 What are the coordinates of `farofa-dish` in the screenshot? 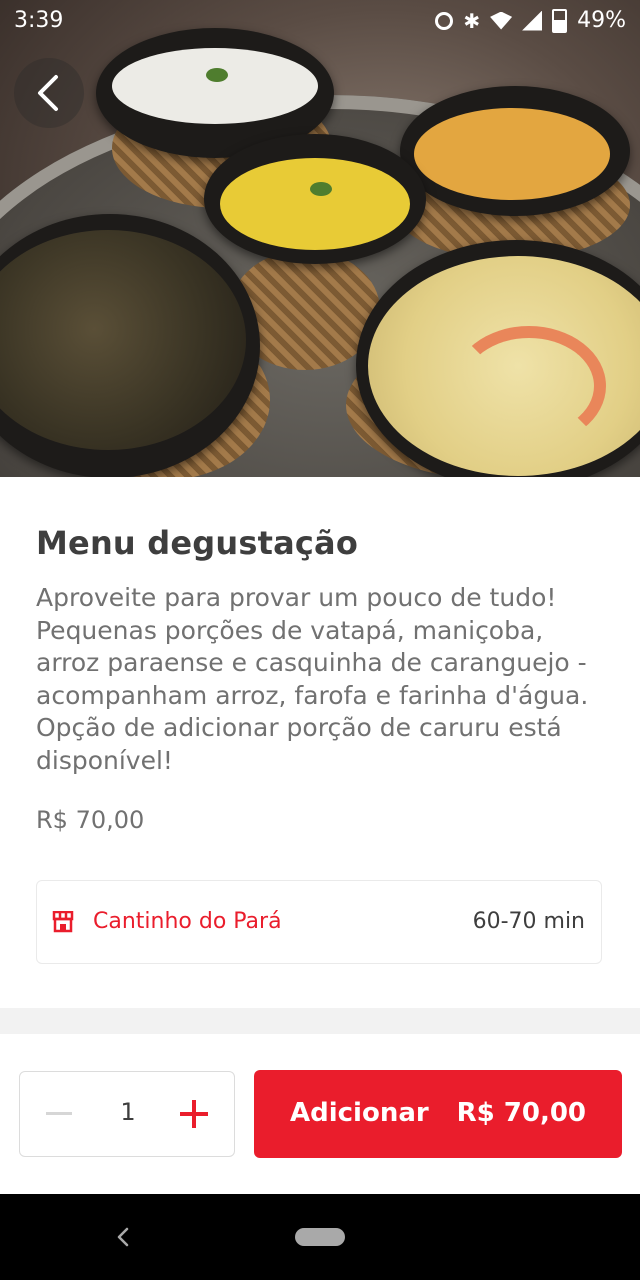 It's located at (315, 204).